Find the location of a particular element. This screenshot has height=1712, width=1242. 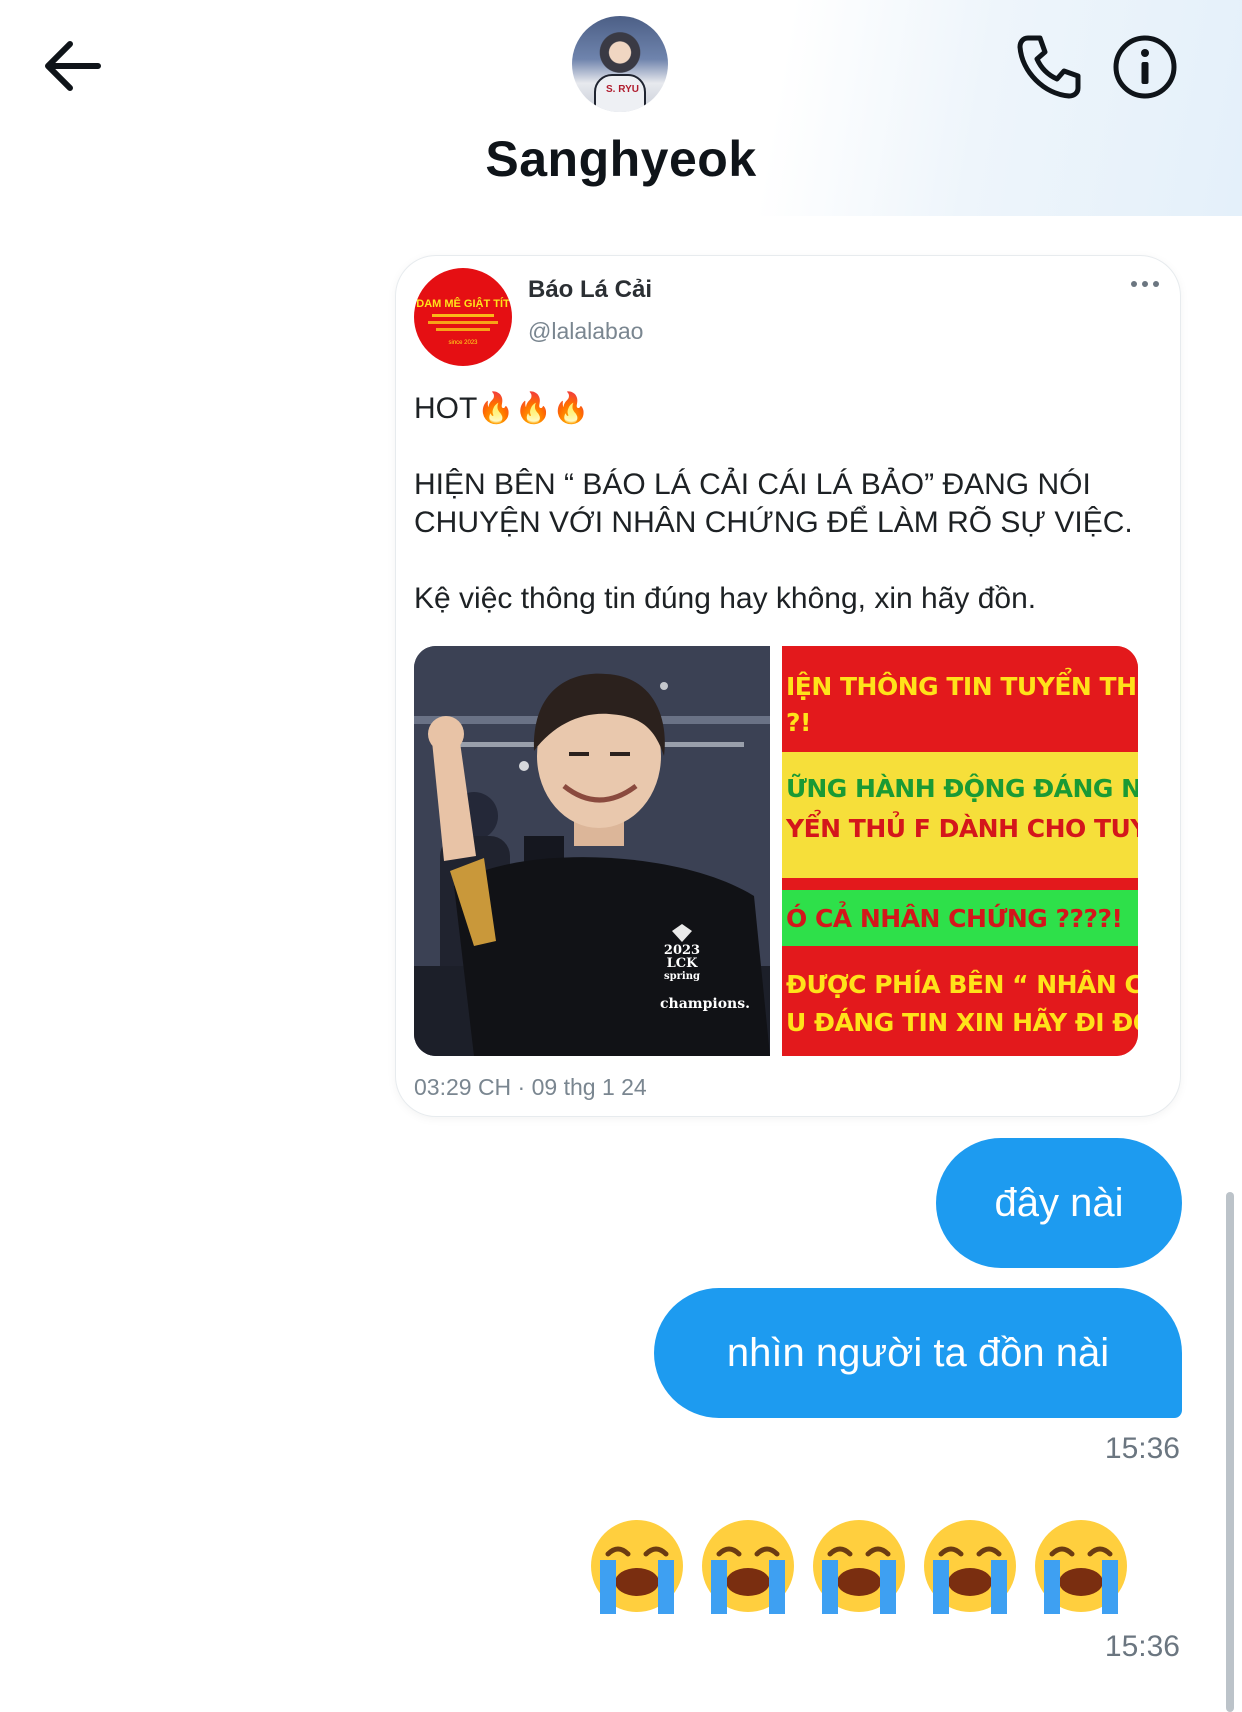

banner-line: YỂN THỦ F DÀNH CHO TUYỂN is located at coordinates (962, 828).